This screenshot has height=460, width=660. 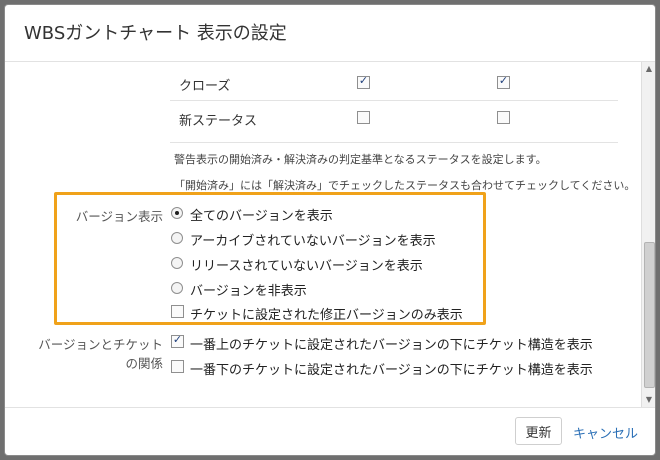 I want to click on status-row: 新ステータス, so click(x=394, y=117).